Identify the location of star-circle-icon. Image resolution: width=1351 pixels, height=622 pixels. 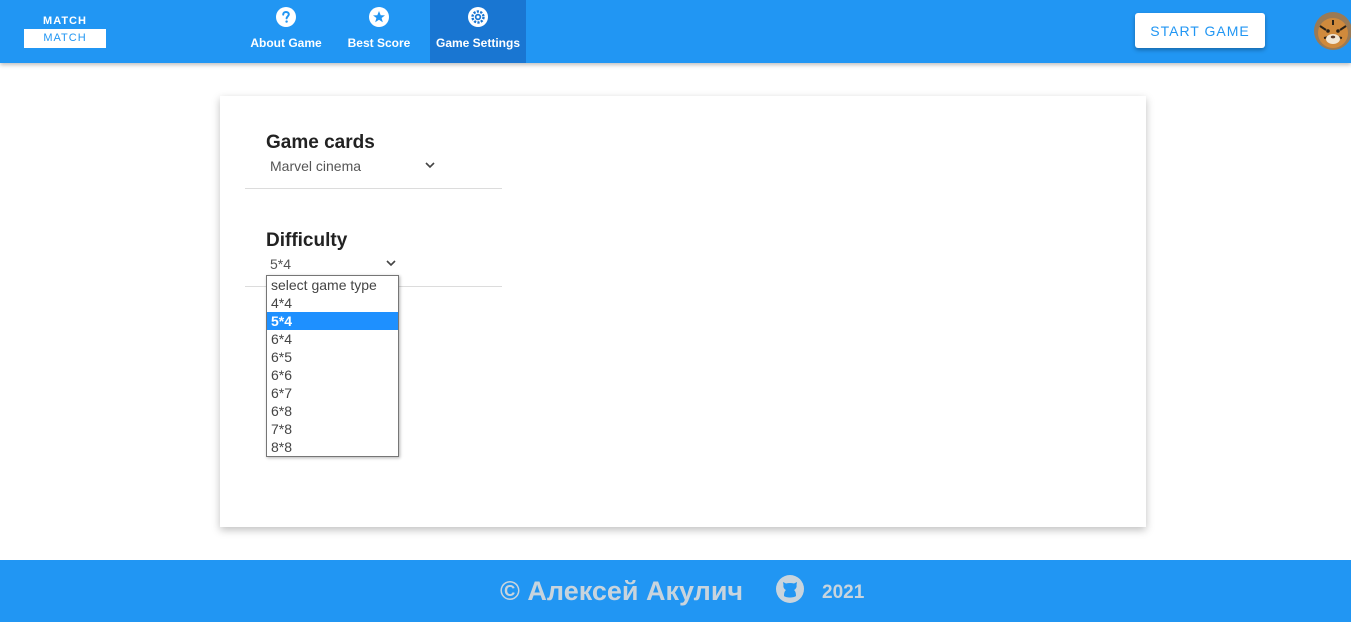
(379, 17).